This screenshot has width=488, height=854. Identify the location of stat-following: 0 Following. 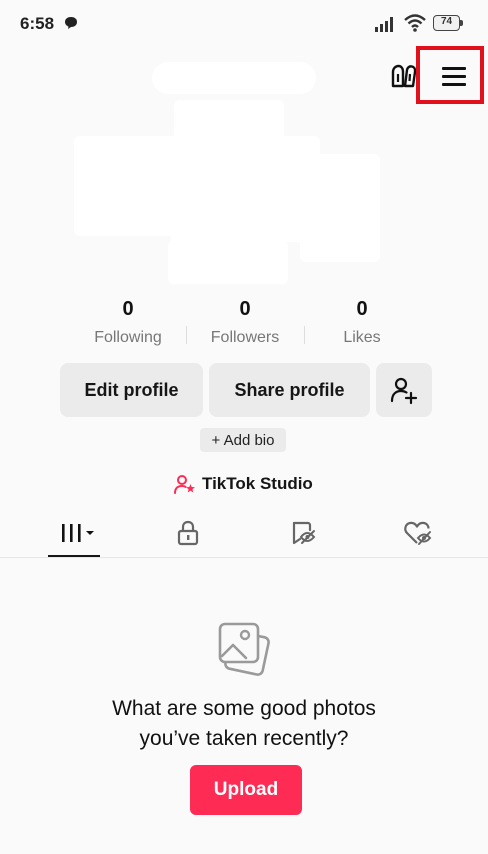
(128, 322).